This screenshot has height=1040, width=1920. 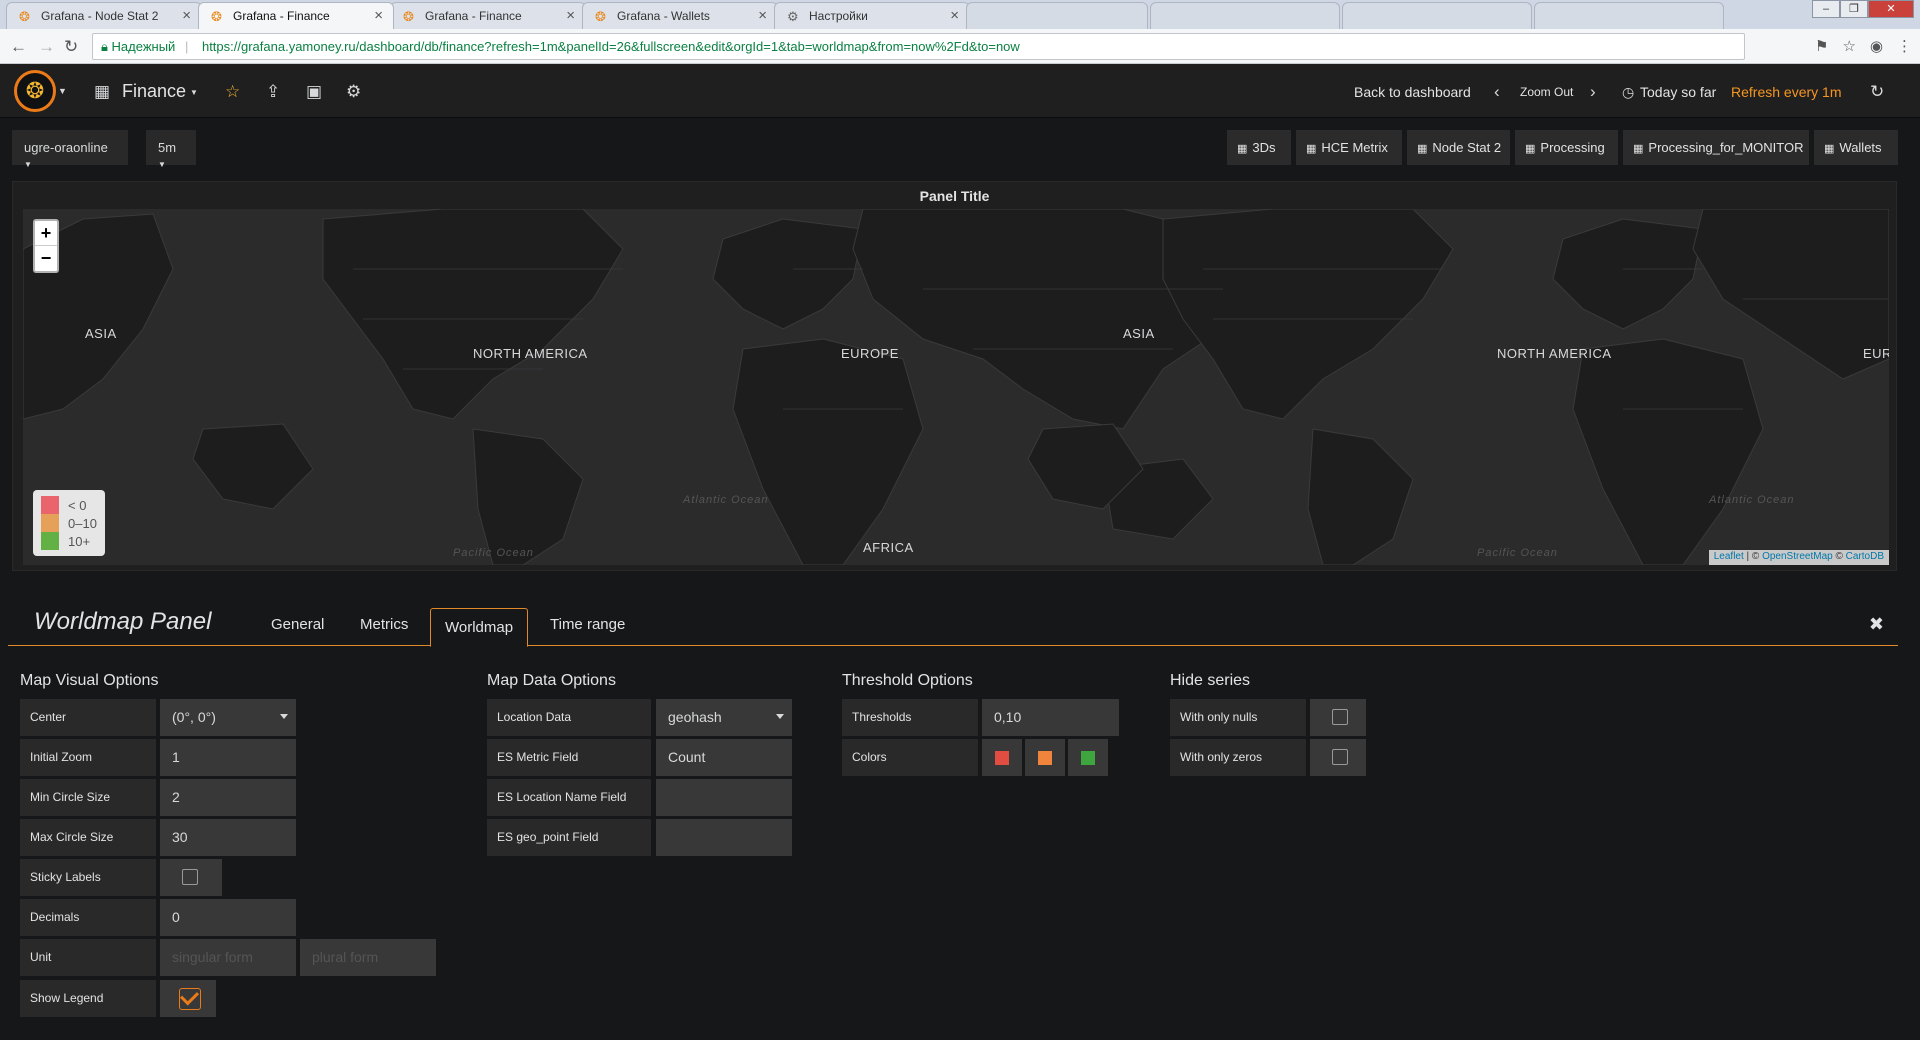 What do you see at coordinates (888, 547) in the screenshot?
I see `map-label-africa: AFRICA` at bounding box center [888, 547].